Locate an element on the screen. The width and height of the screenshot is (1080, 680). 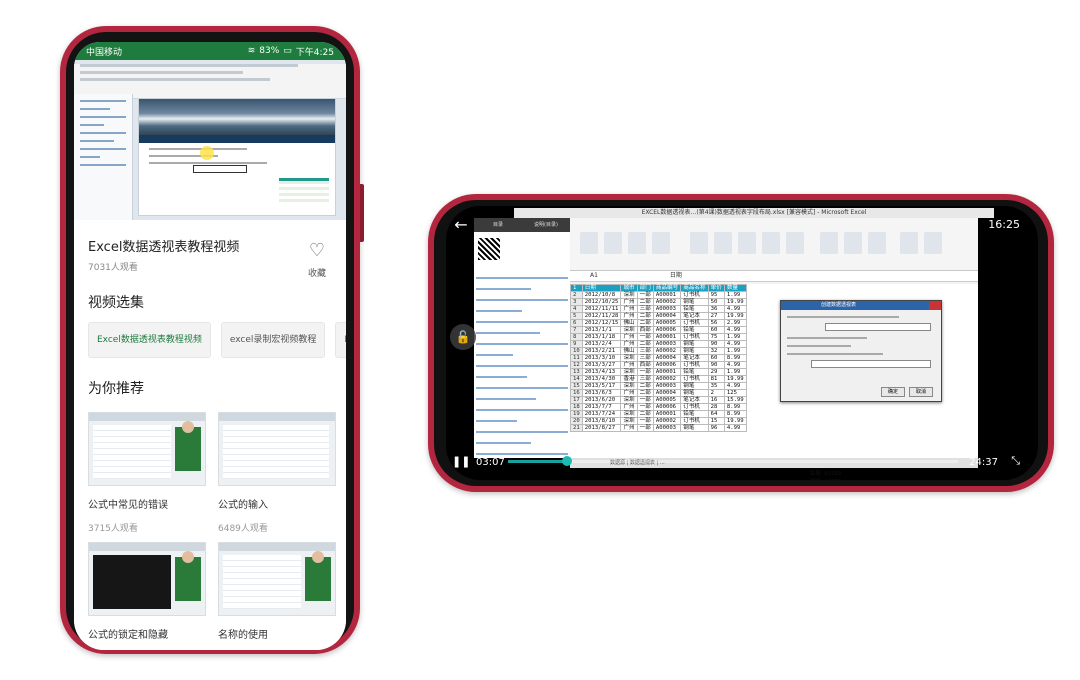
seek-bar is located at coordinates (733, 461).